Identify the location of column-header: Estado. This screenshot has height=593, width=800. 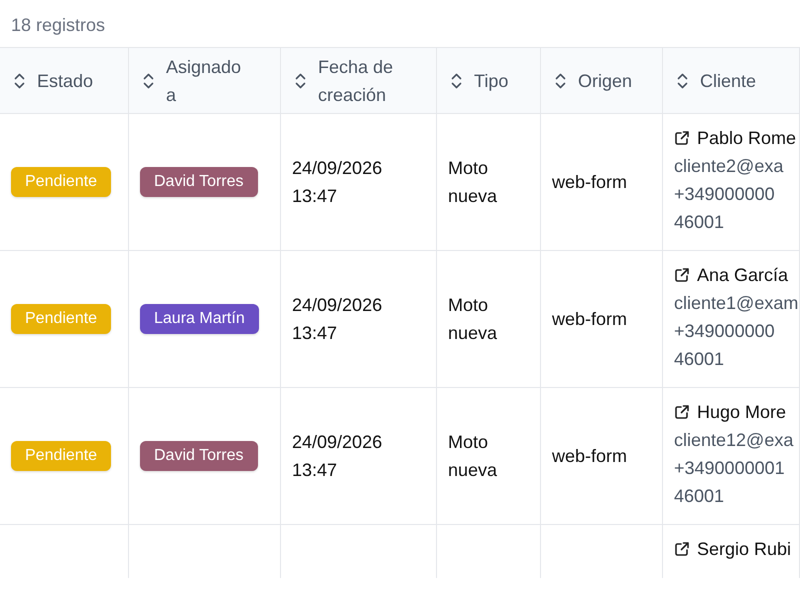
(64, 81).